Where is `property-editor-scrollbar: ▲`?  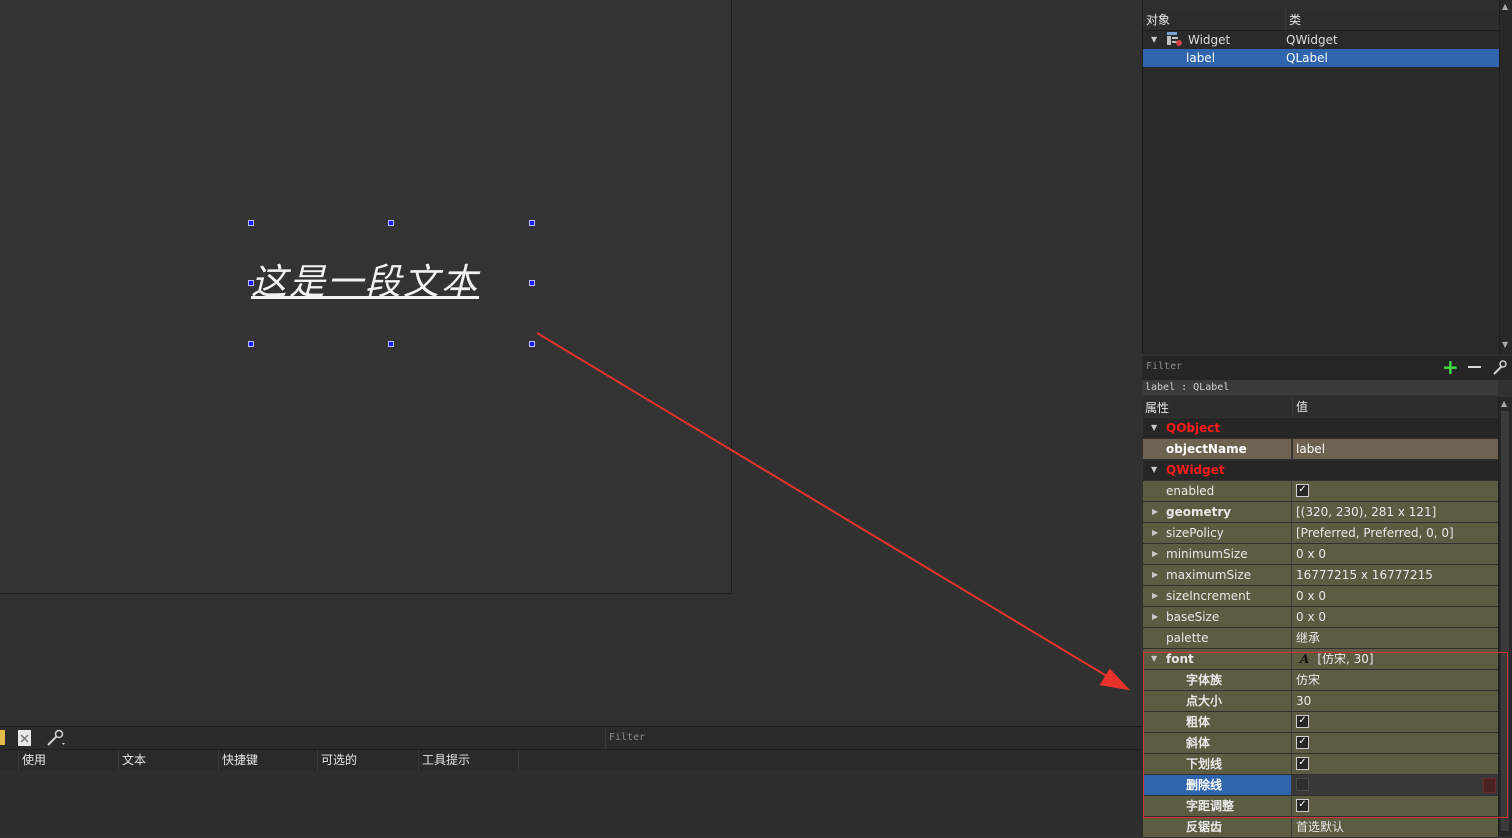
property-editor-scrollbar: ▲ is located at coordinates (1505, 616).